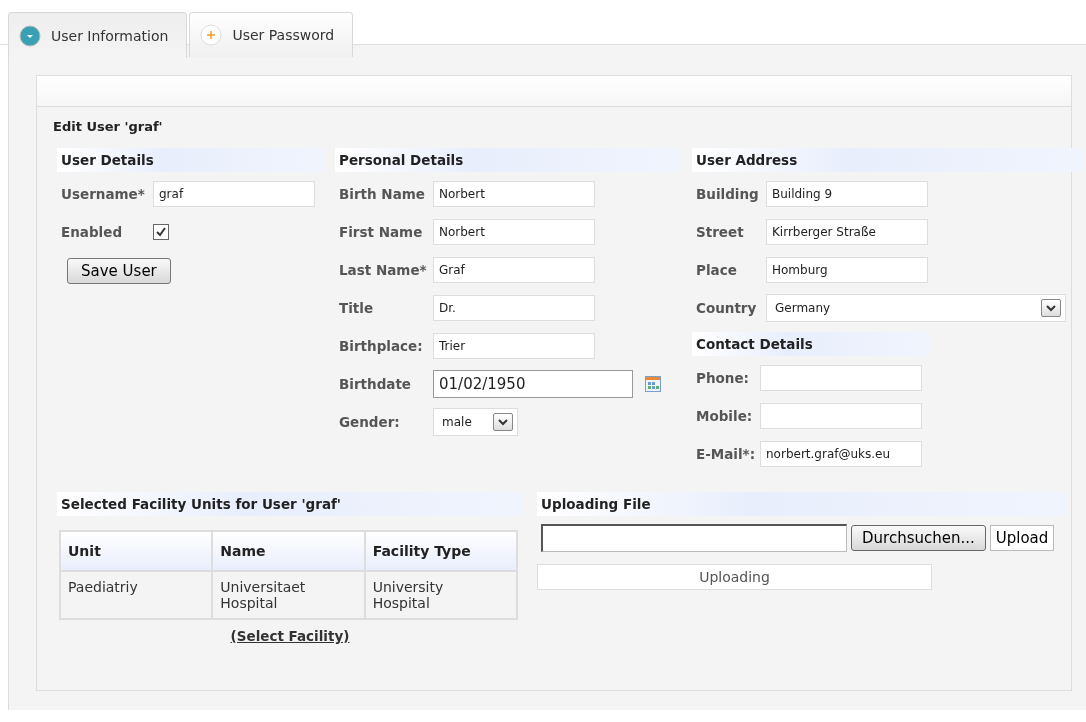 The height and width of the screenshot is (722, 1086). Describe the element at coordinates (98, 35) in the screenshot. I see `tab: User Information` at that location.